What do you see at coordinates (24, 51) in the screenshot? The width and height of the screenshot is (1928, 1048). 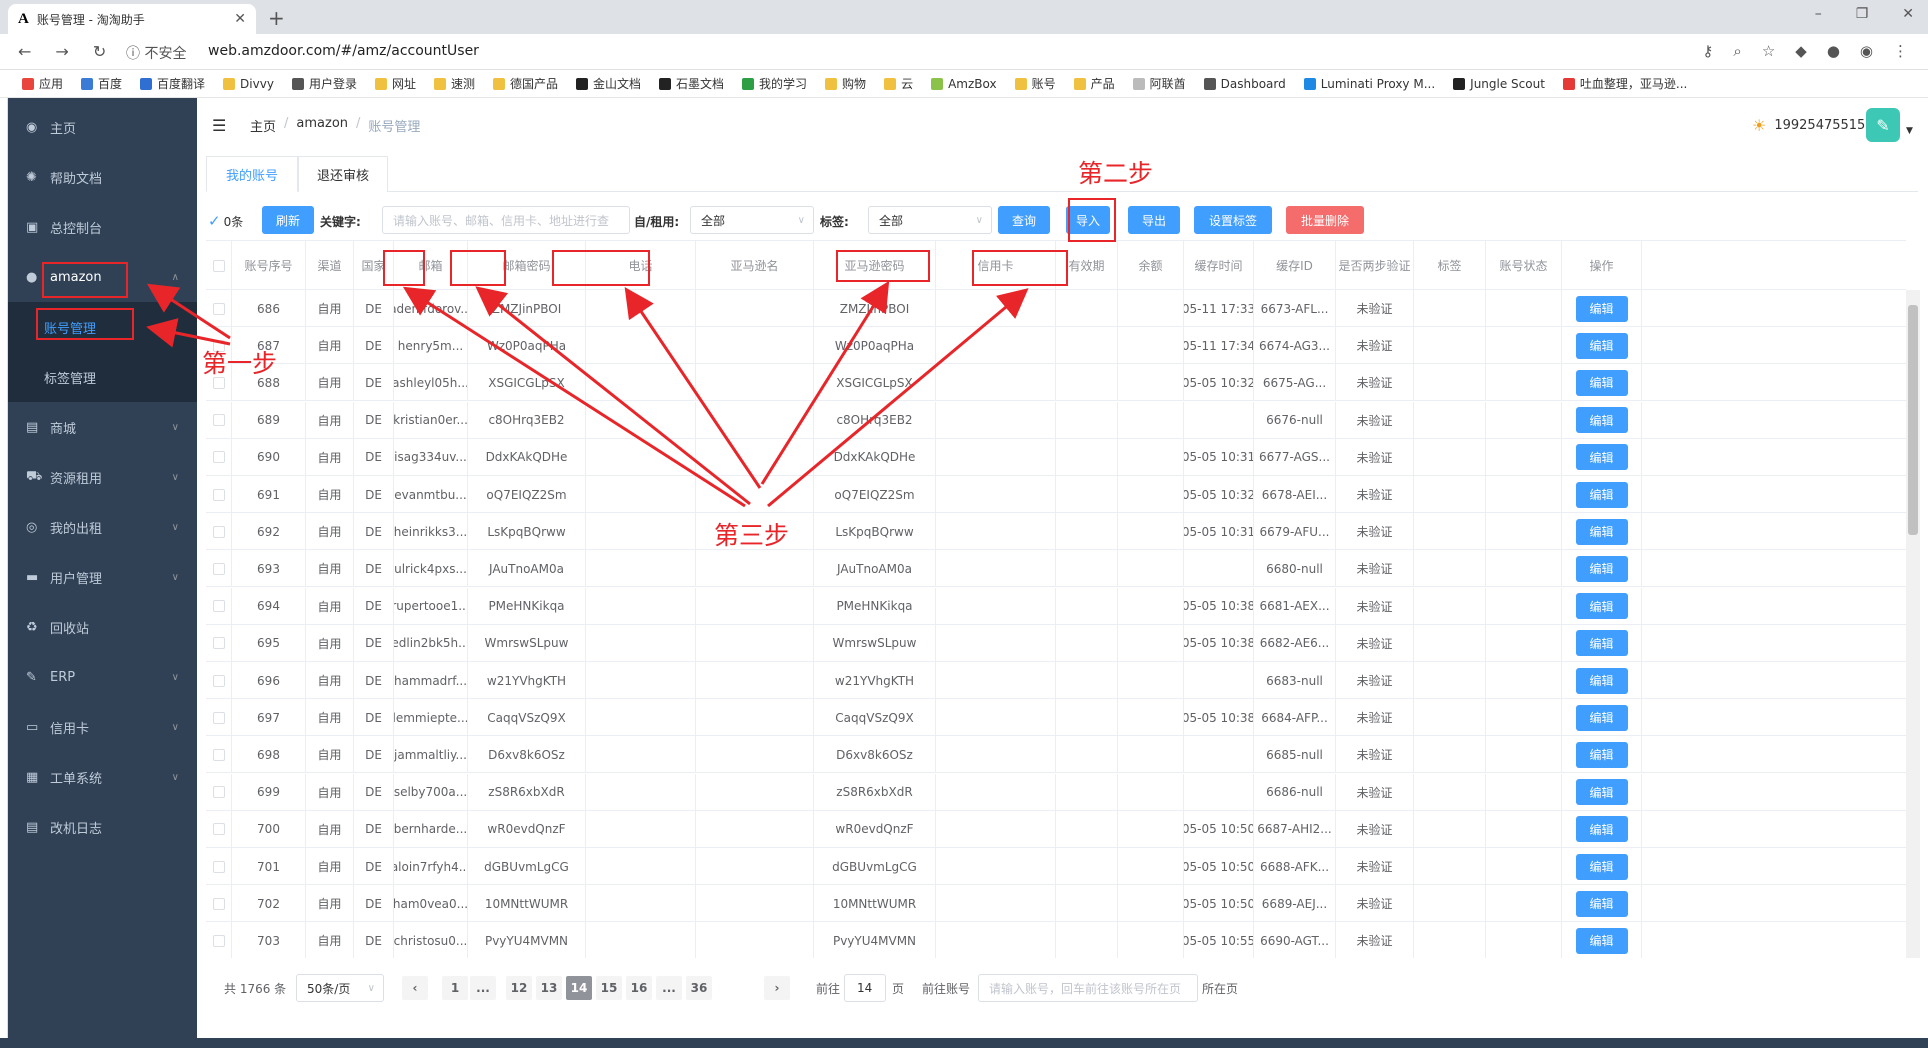 I see `back-icon: ←` at bounding box center [24, 51].